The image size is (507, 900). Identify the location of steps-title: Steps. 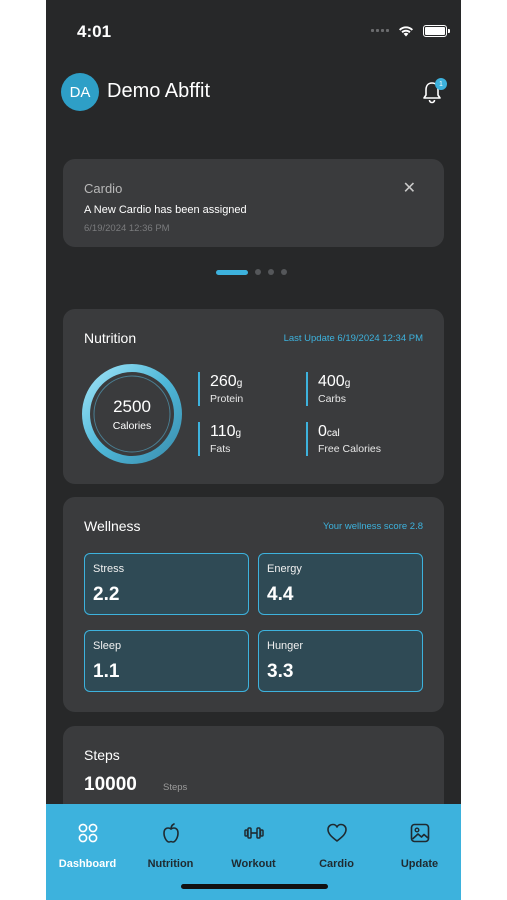
(102, 755).